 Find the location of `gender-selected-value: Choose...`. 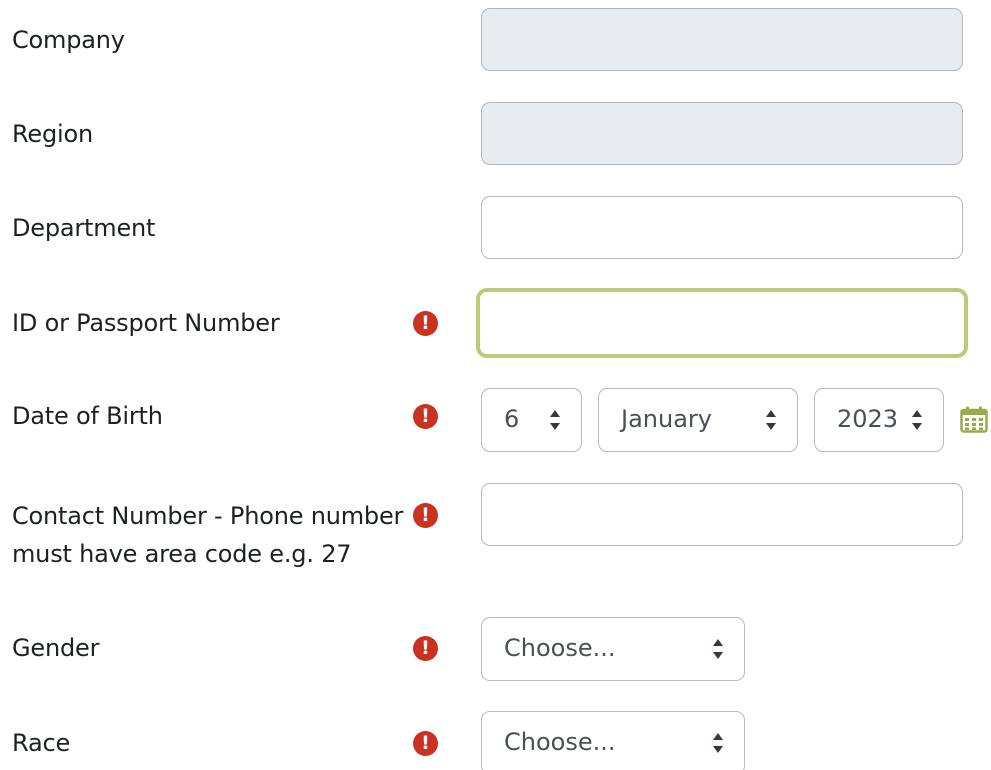

gender-selected-value: Choose... is located at coordinates (560, 648).